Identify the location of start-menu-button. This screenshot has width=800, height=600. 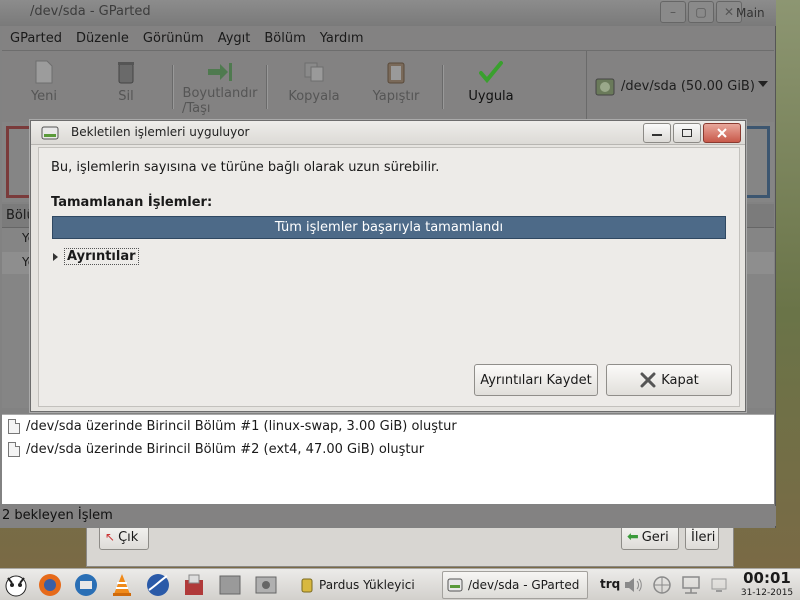
(16, 585).